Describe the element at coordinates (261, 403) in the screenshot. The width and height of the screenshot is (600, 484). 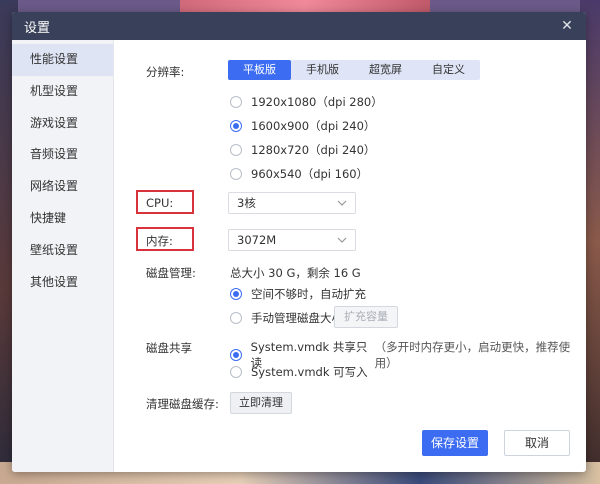
I see `clear-cache-button: 立即清理` at that location.